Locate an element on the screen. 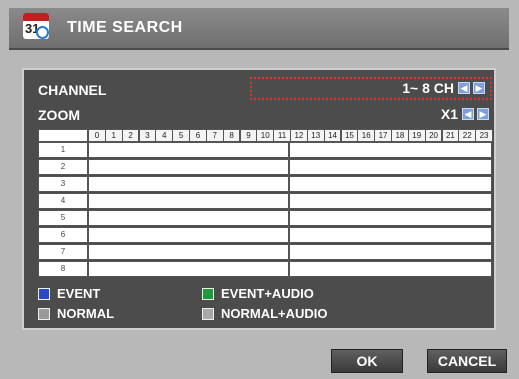 The height and width of the screenshot is (379, 519). hour-header-cell: 21 is located at coordinates (450, 135).